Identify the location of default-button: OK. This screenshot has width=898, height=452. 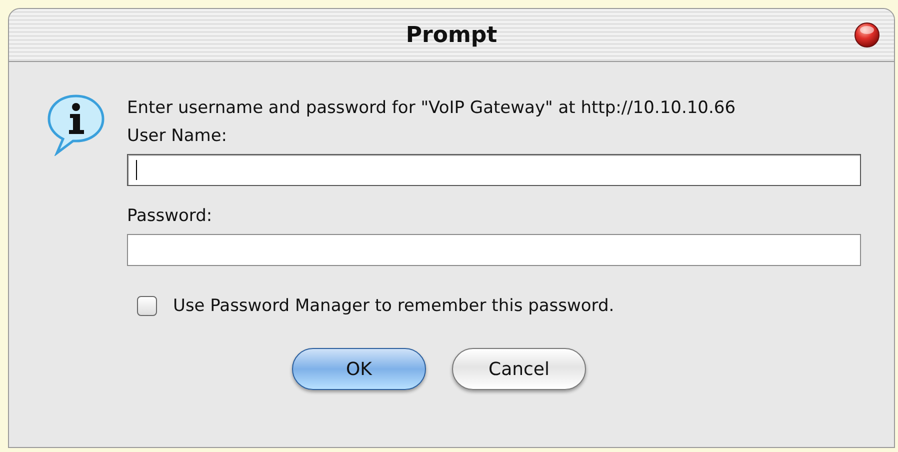
(359, 369).